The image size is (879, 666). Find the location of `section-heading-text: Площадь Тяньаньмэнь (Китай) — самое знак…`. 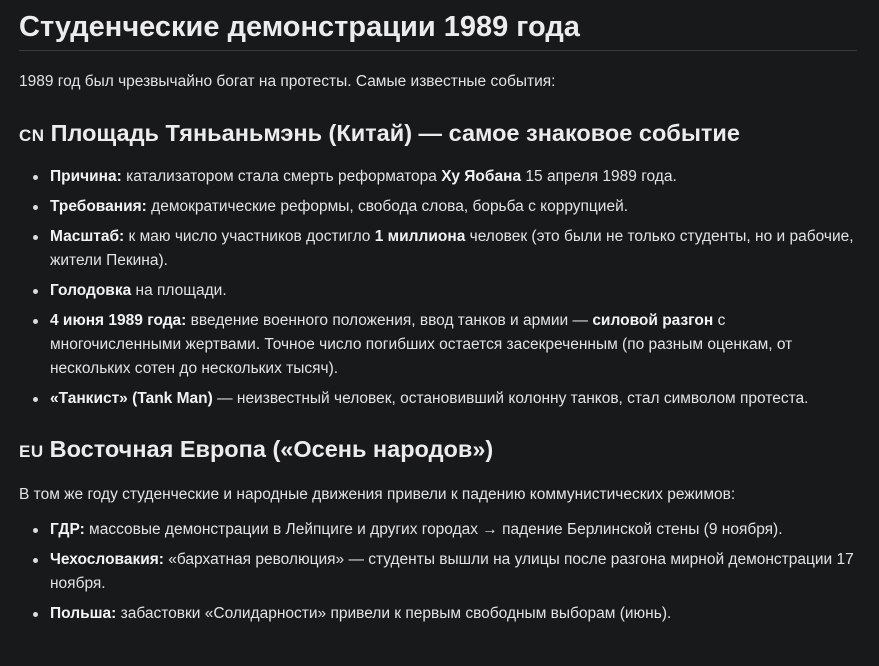

section-heading-text: Площадь Тяньаньмэнь (Китай) — самое знак… is located at coordinates (395, 133).